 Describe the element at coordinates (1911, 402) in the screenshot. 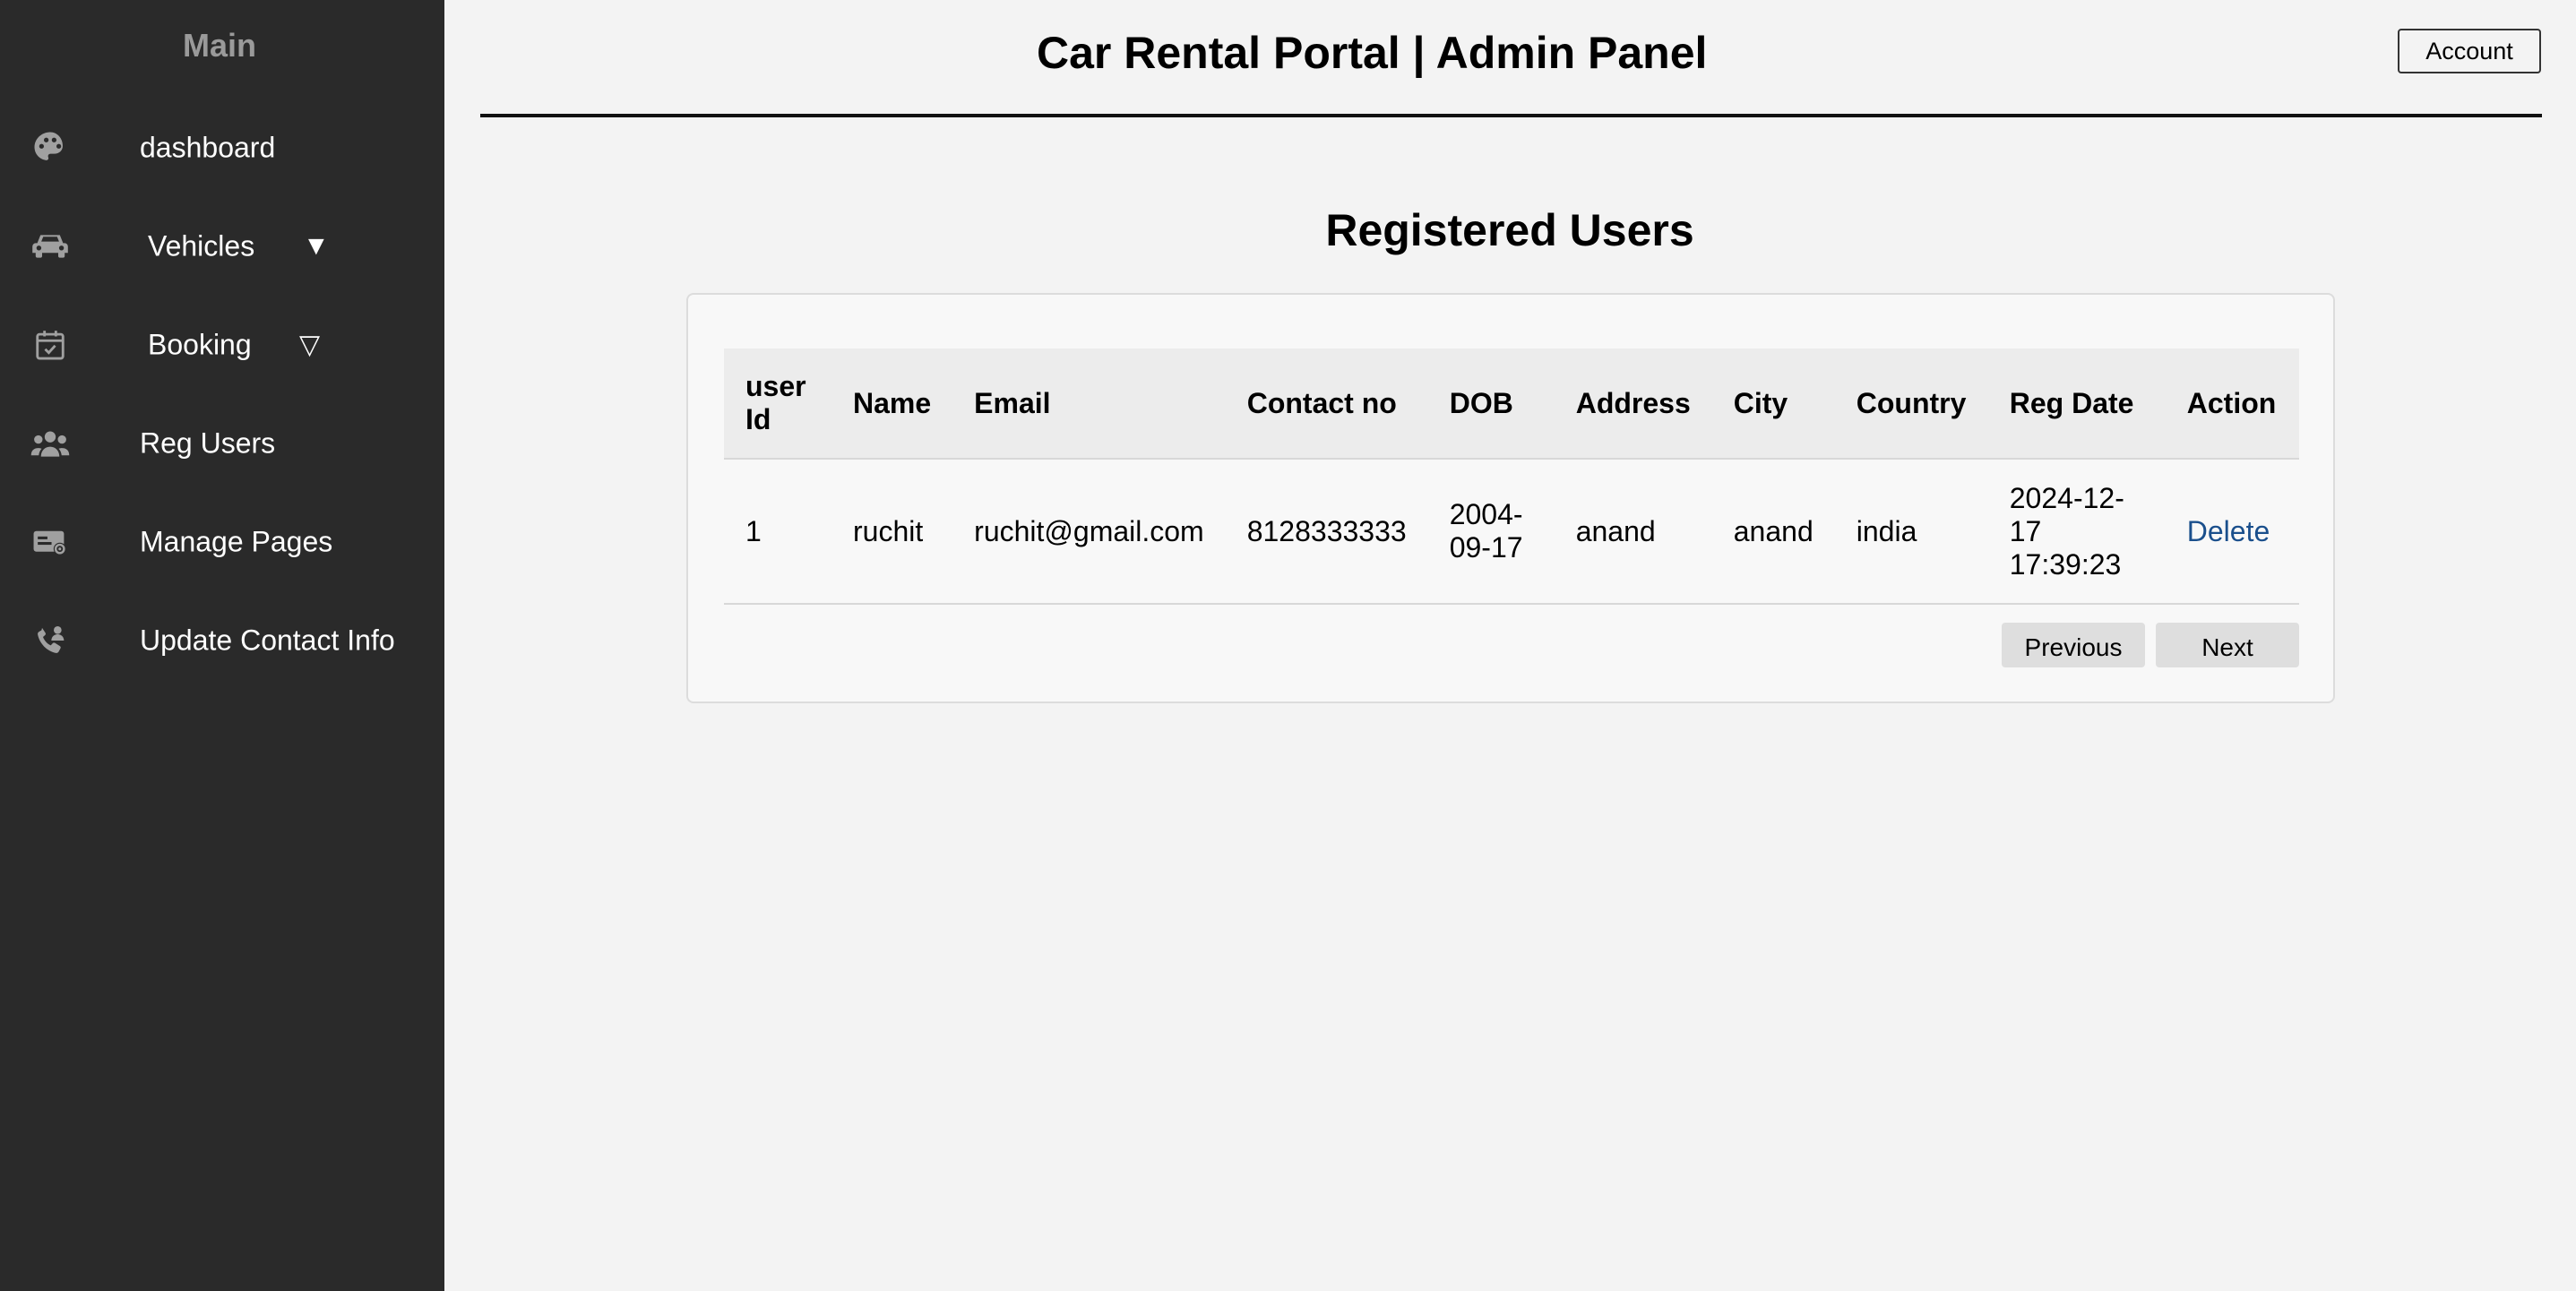

I see `column-header-country: Country` at that location.